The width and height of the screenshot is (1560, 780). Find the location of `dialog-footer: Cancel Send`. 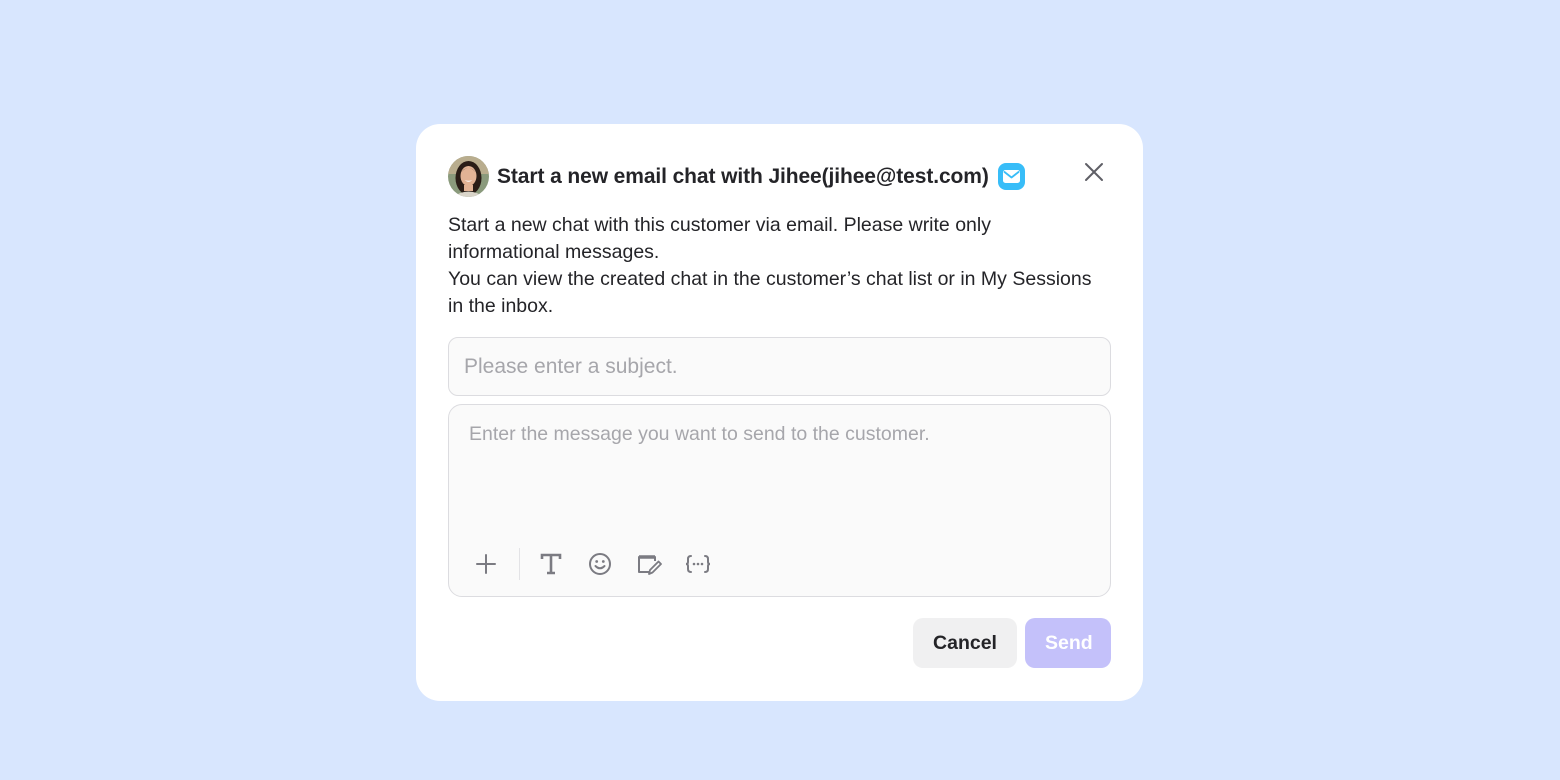

dialog-footer: Cancel Send is located at coordinates (1012, 643).